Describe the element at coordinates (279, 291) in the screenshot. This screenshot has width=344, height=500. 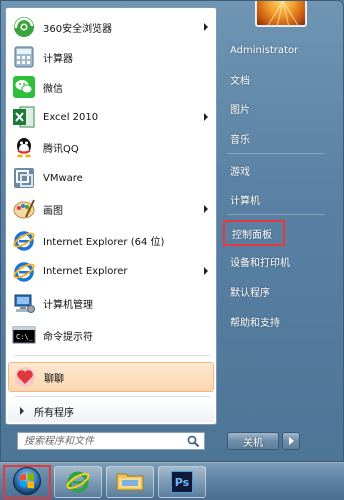
I see `right-item-default-programs: 默认程序` at that location.